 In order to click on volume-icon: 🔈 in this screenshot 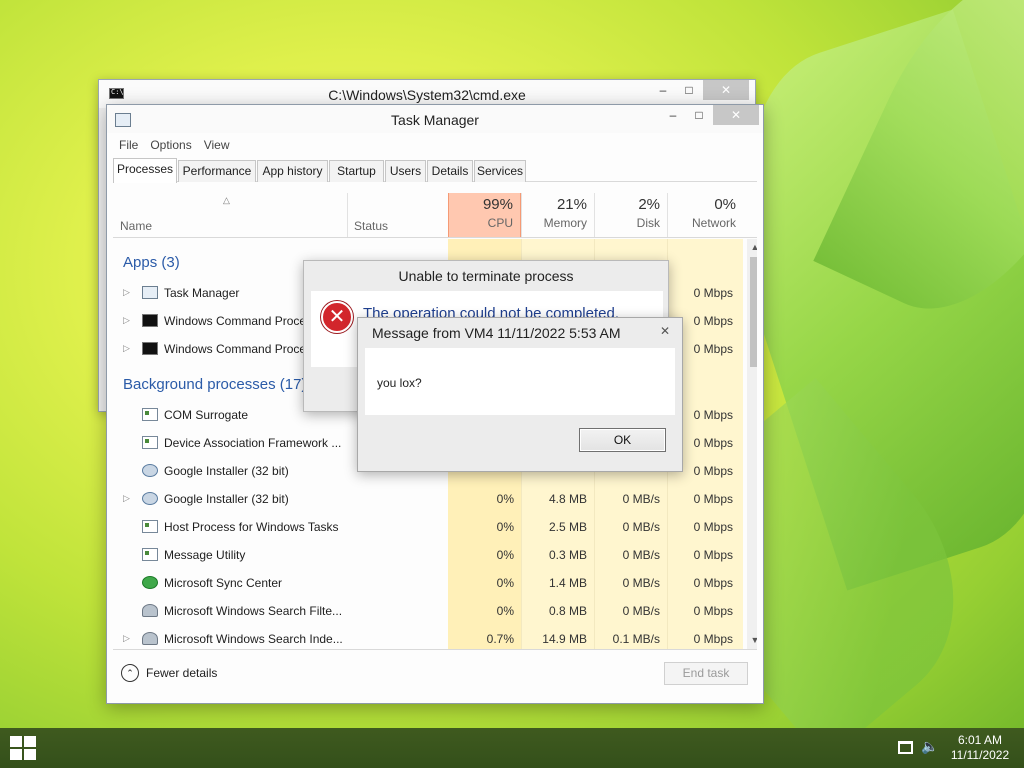, I will do `click(929, 746)`.